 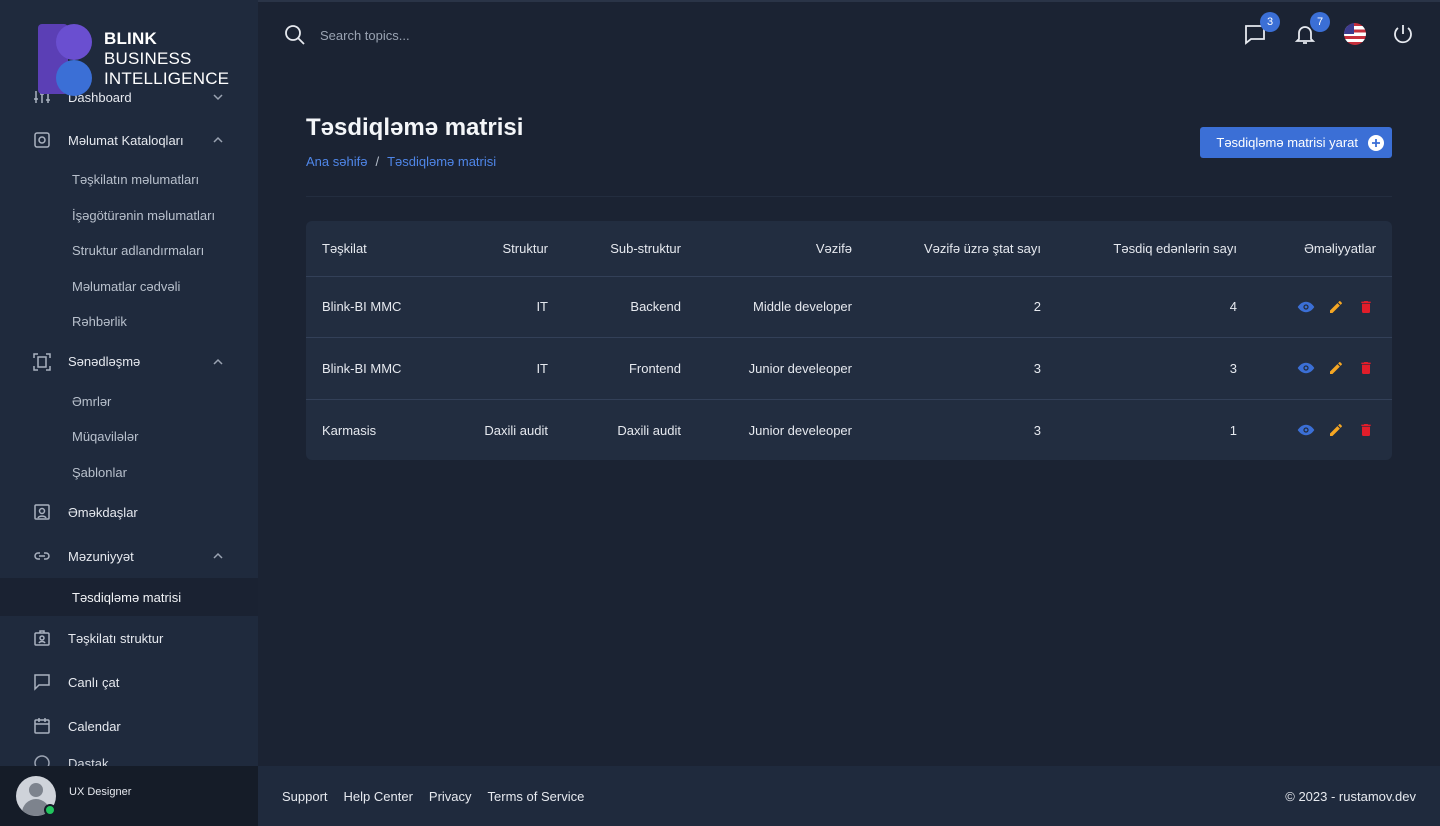 I want to click on footer-link-terms: Terms of Service, so click(x=536, y=796).